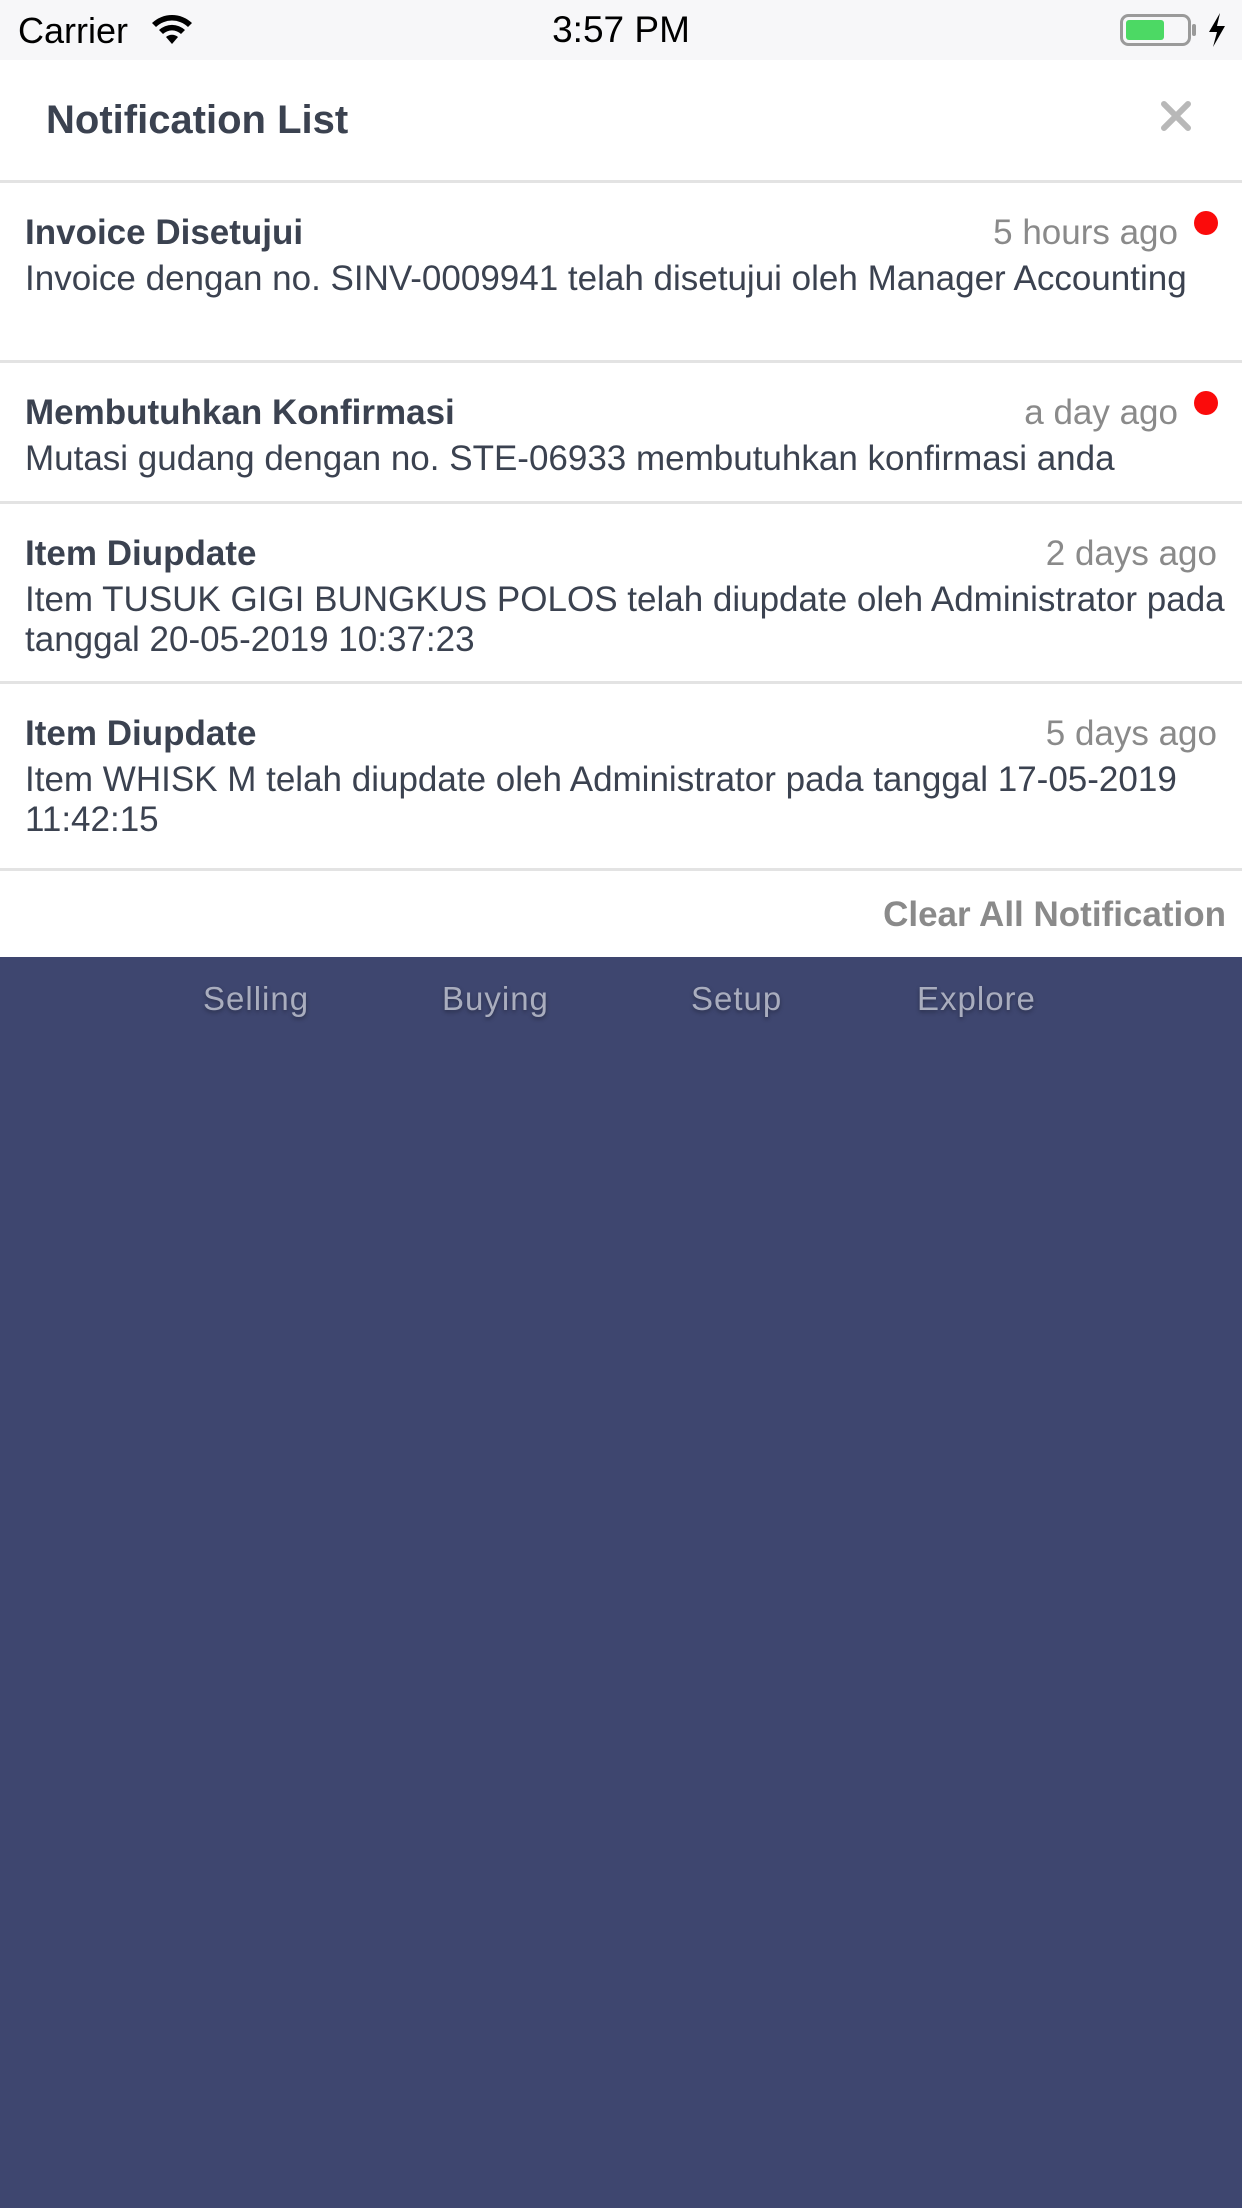 The width and height of the screenshot is (1242, 2208). I want to click on clear-row: Clear All Notification, so click(621, 912).